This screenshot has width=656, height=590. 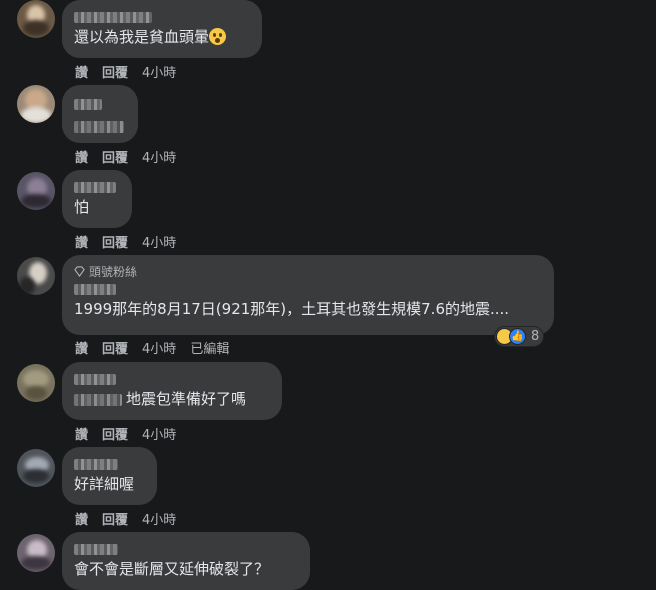 I want to click on like-reaction-icon: 👍, so click(x=517, y=336).